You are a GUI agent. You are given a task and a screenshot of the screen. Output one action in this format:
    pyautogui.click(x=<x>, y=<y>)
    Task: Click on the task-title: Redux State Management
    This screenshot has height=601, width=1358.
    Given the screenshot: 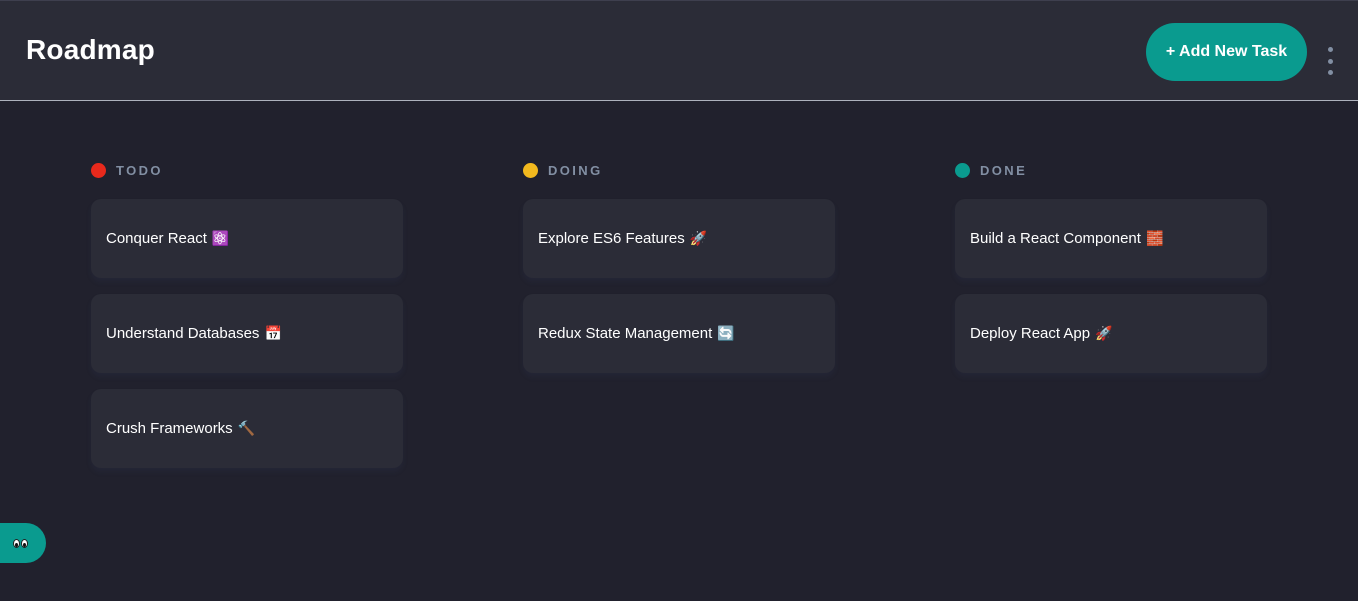 What is the action you would take?
    pyautogui.click(x=625, y=333)
    